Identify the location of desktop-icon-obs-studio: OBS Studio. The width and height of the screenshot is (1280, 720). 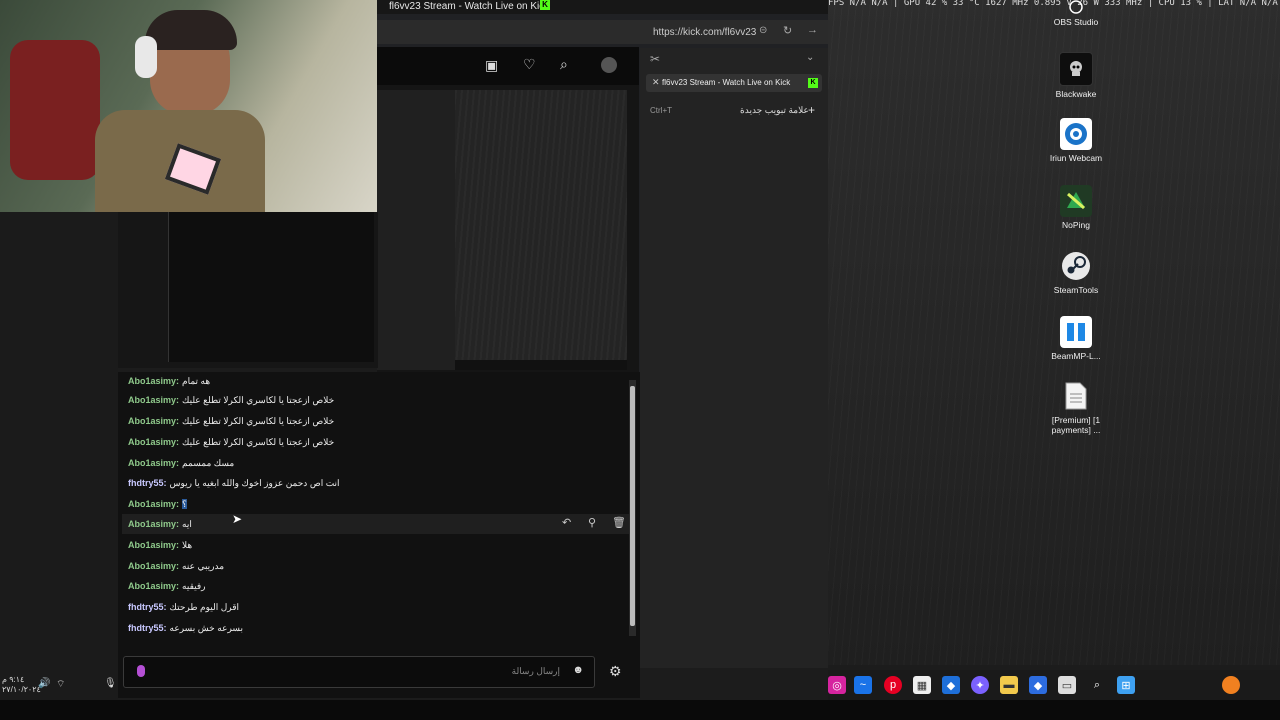
(1076, 13).